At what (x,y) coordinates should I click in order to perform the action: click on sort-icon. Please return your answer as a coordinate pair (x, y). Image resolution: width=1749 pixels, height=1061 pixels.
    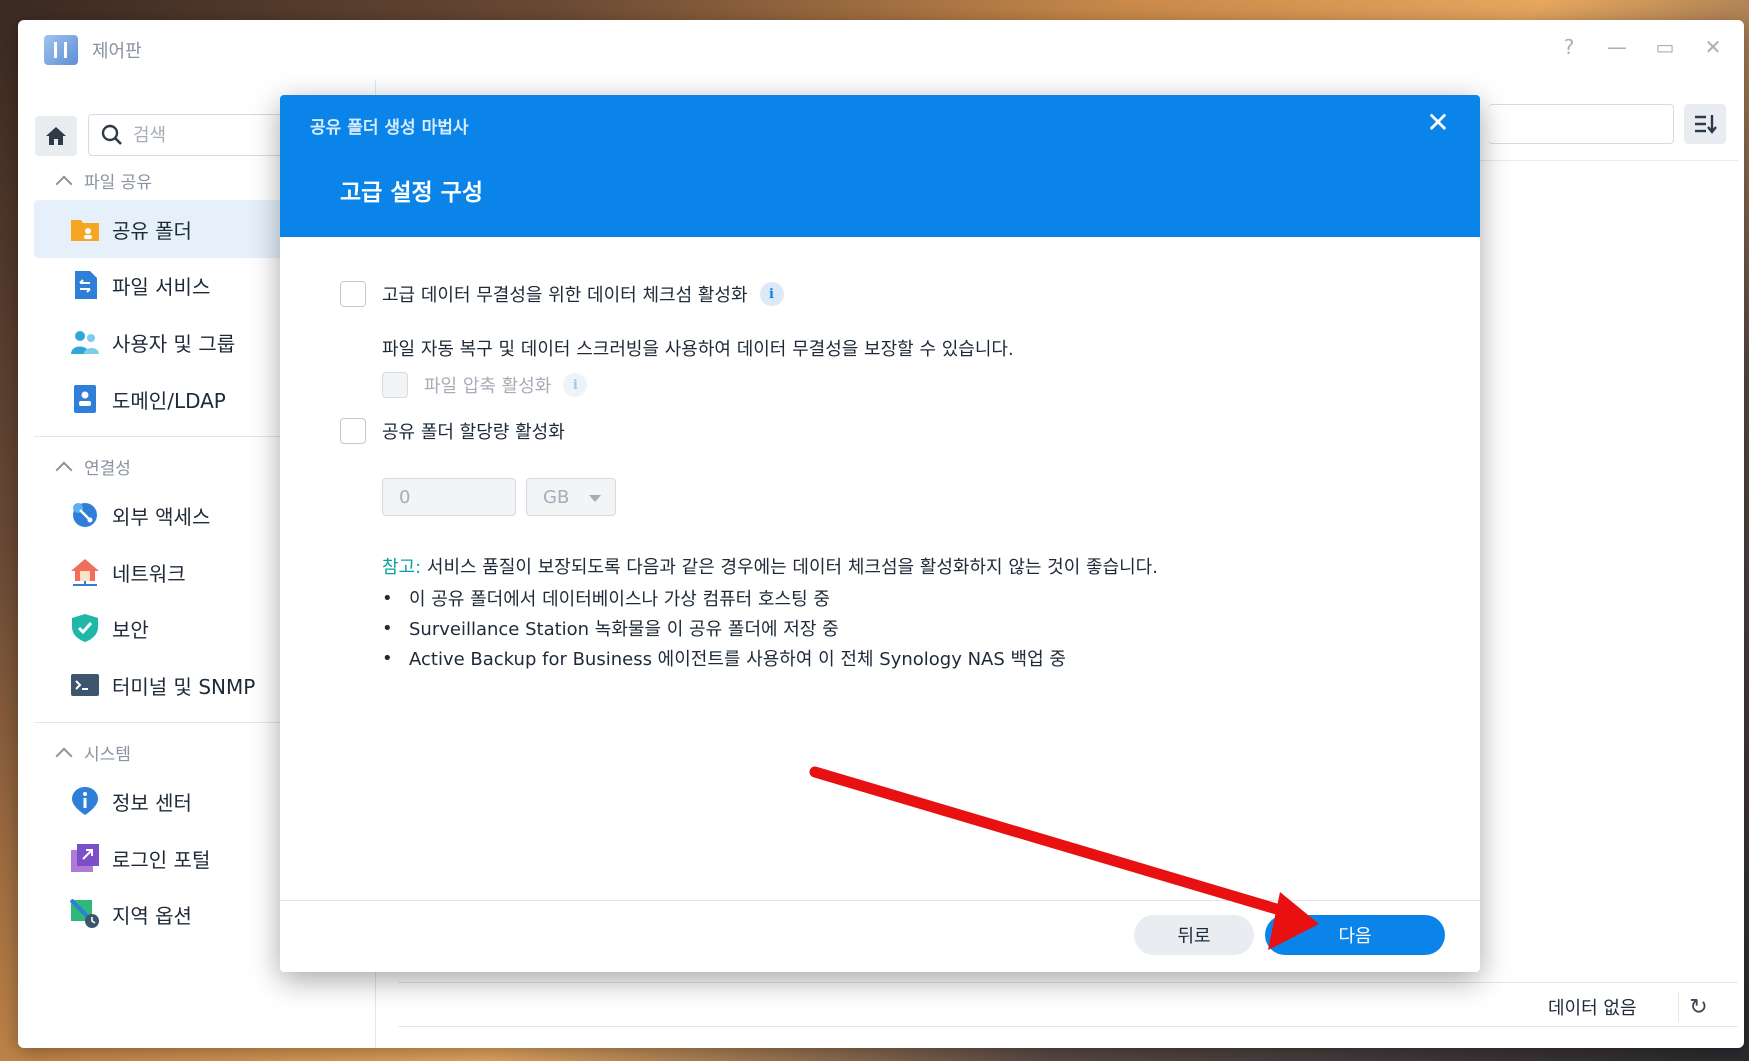
    Looking at the image, I should click on (1706, 124).